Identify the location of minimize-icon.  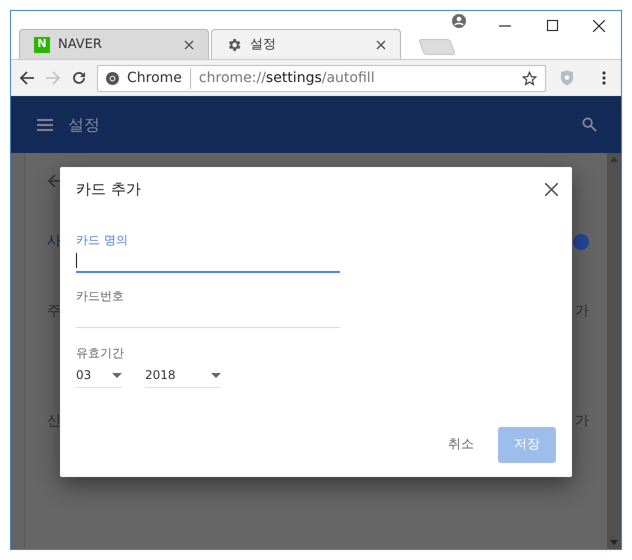
(505, 26).